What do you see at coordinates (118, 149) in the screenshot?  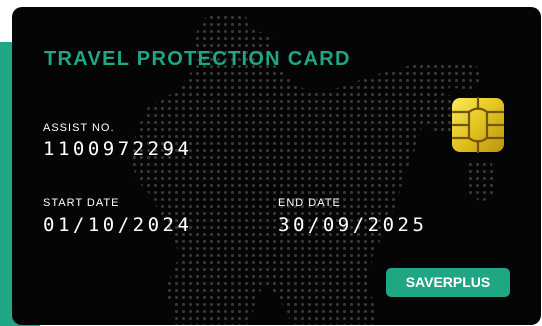 I see `assist-no-value: 1100972294` at bounding box center [118, 149].